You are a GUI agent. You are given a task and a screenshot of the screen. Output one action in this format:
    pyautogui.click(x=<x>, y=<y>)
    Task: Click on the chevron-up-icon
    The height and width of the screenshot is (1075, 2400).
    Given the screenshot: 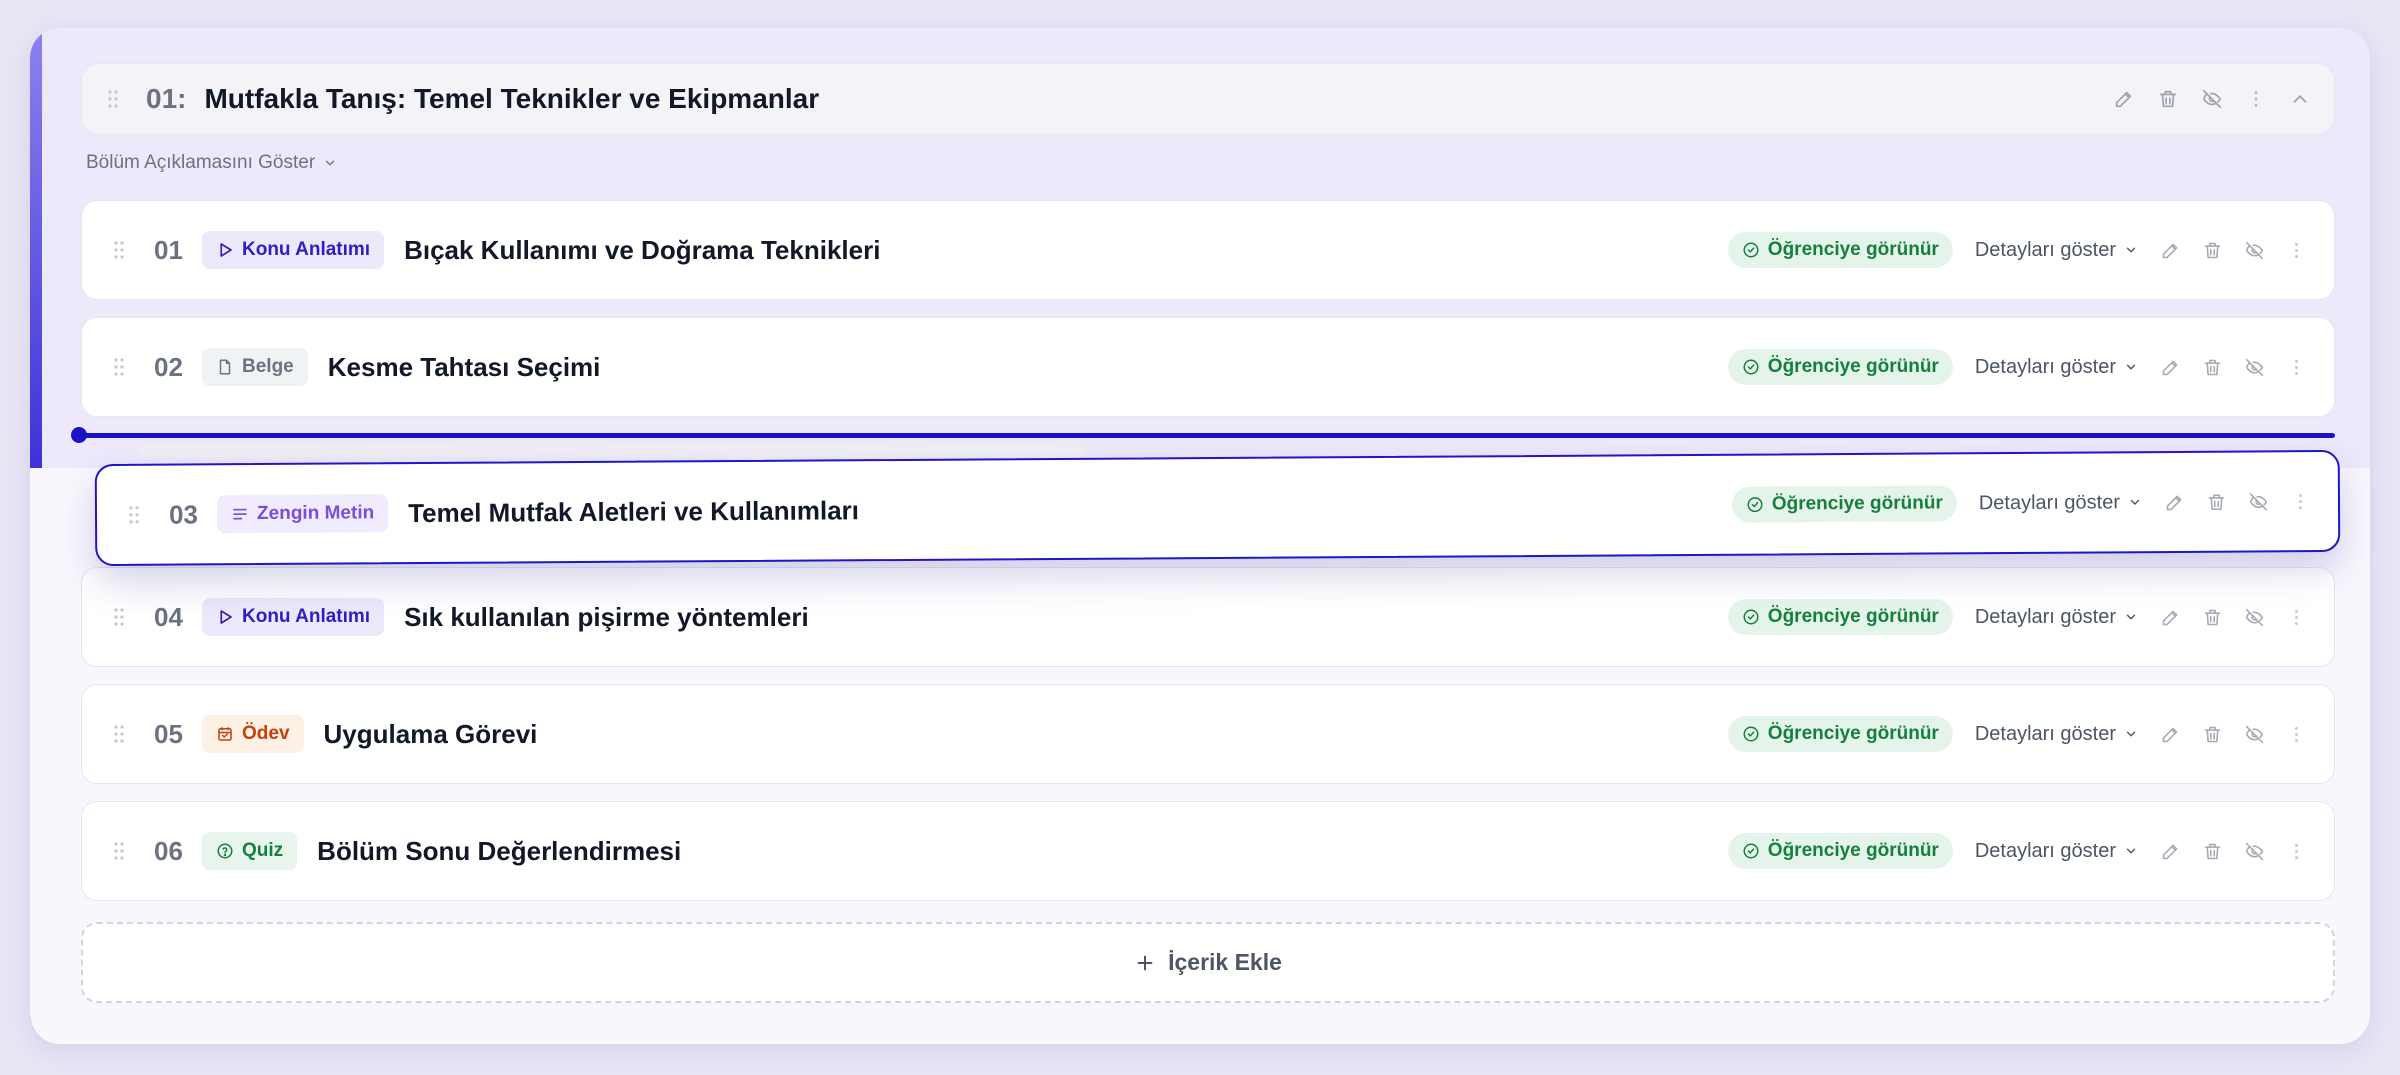 What is the action you would take?
    pyautogui.click(x=2300, y=99)
    